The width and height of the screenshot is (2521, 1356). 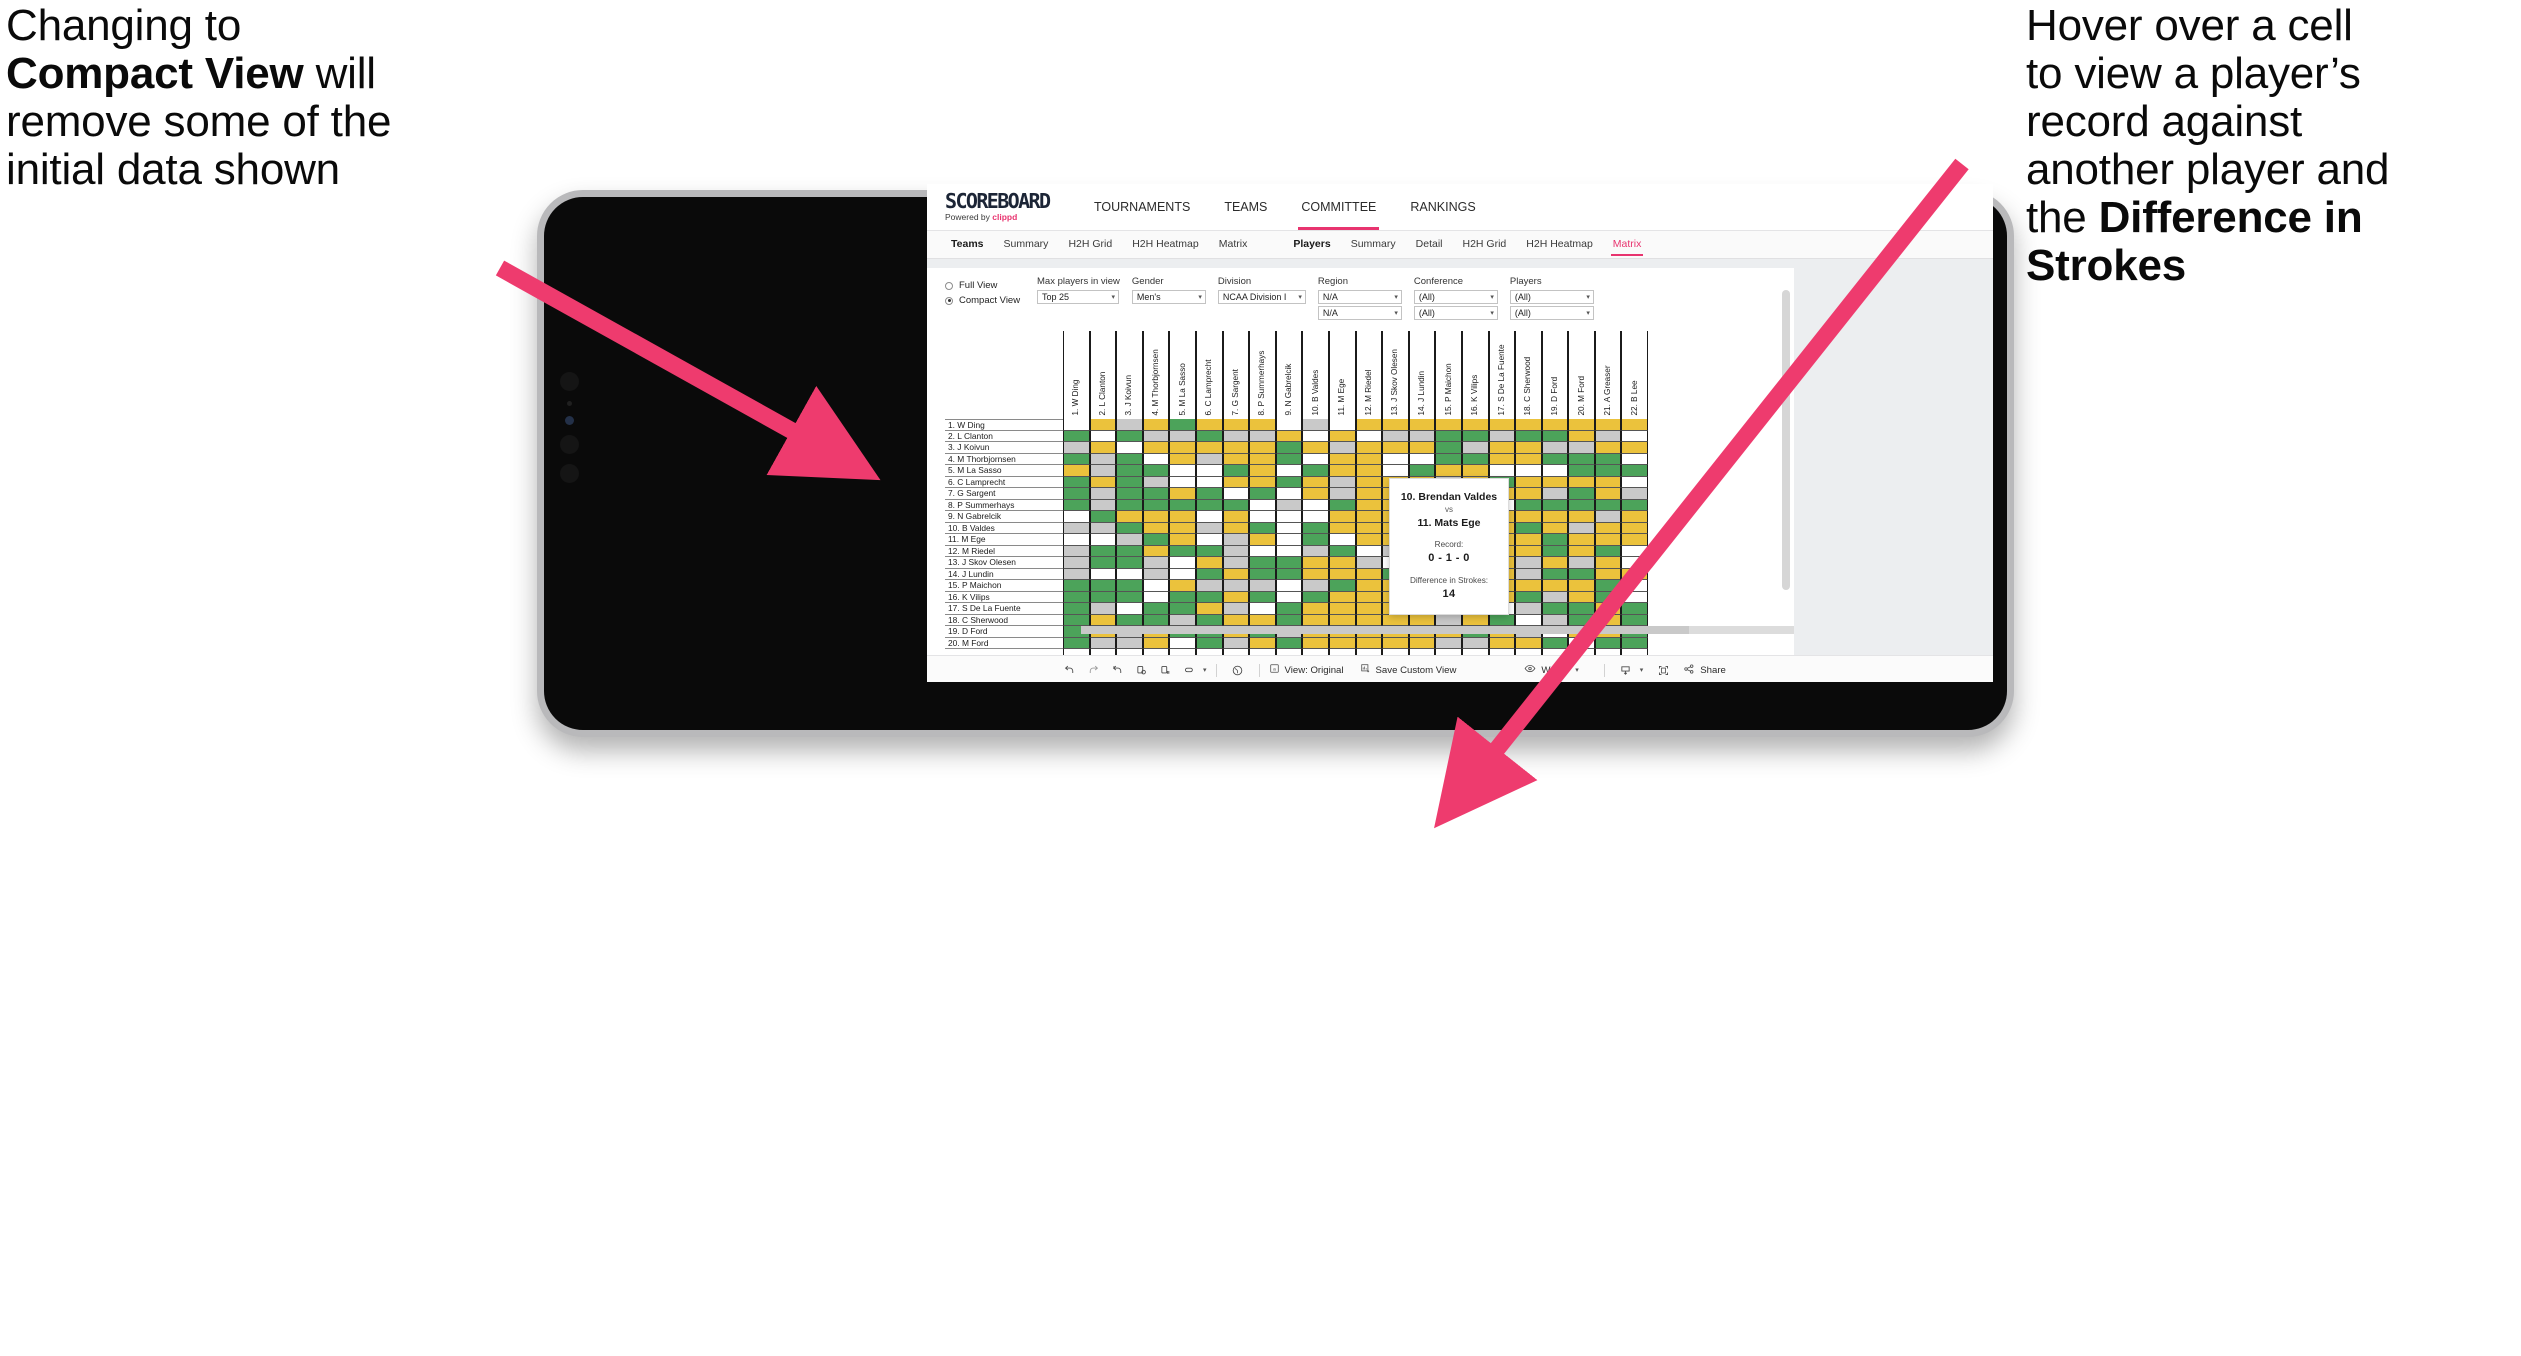 What do you see at coordinates (949, 285) in the screenshot?
I see `radio-dot-full-view` at bounding box center [949, 285].